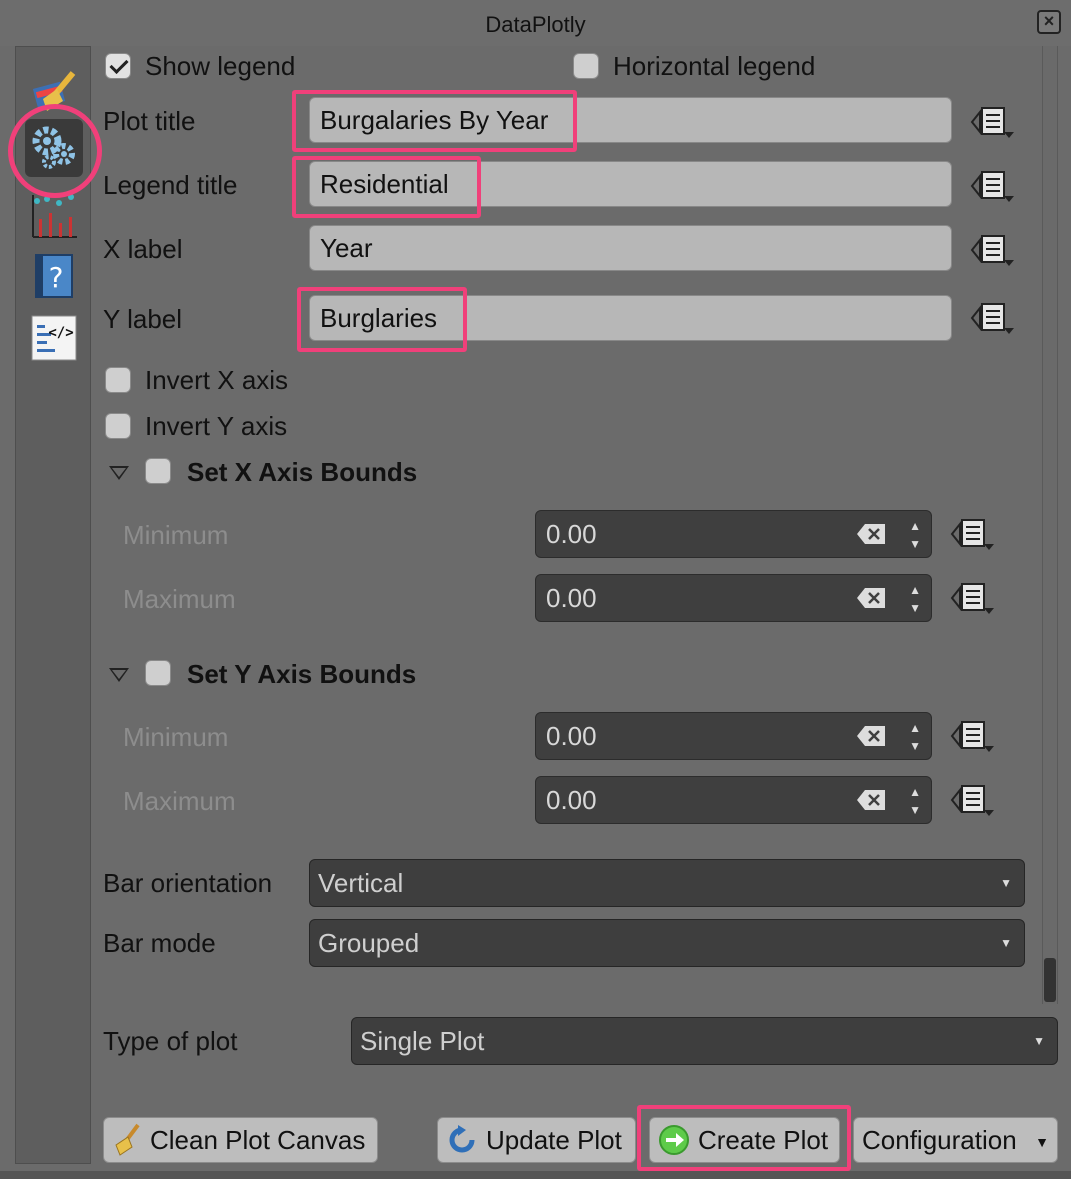 The width and height of the screenshot is (1071, 1179). I want to click on x-min-spinbox: 0.00 ▲ ▼, so click(733, 534).